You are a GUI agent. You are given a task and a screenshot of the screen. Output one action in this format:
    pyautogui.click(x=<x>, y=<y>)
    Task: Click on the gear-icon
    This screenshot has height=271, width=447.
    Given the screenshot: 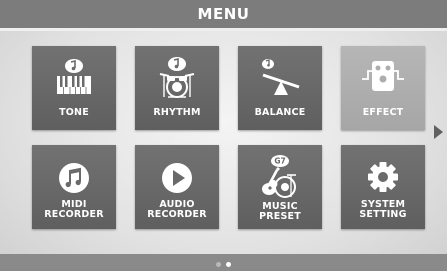 What is the action you would take?
    pyautogui.click(x=383, y=176)
    